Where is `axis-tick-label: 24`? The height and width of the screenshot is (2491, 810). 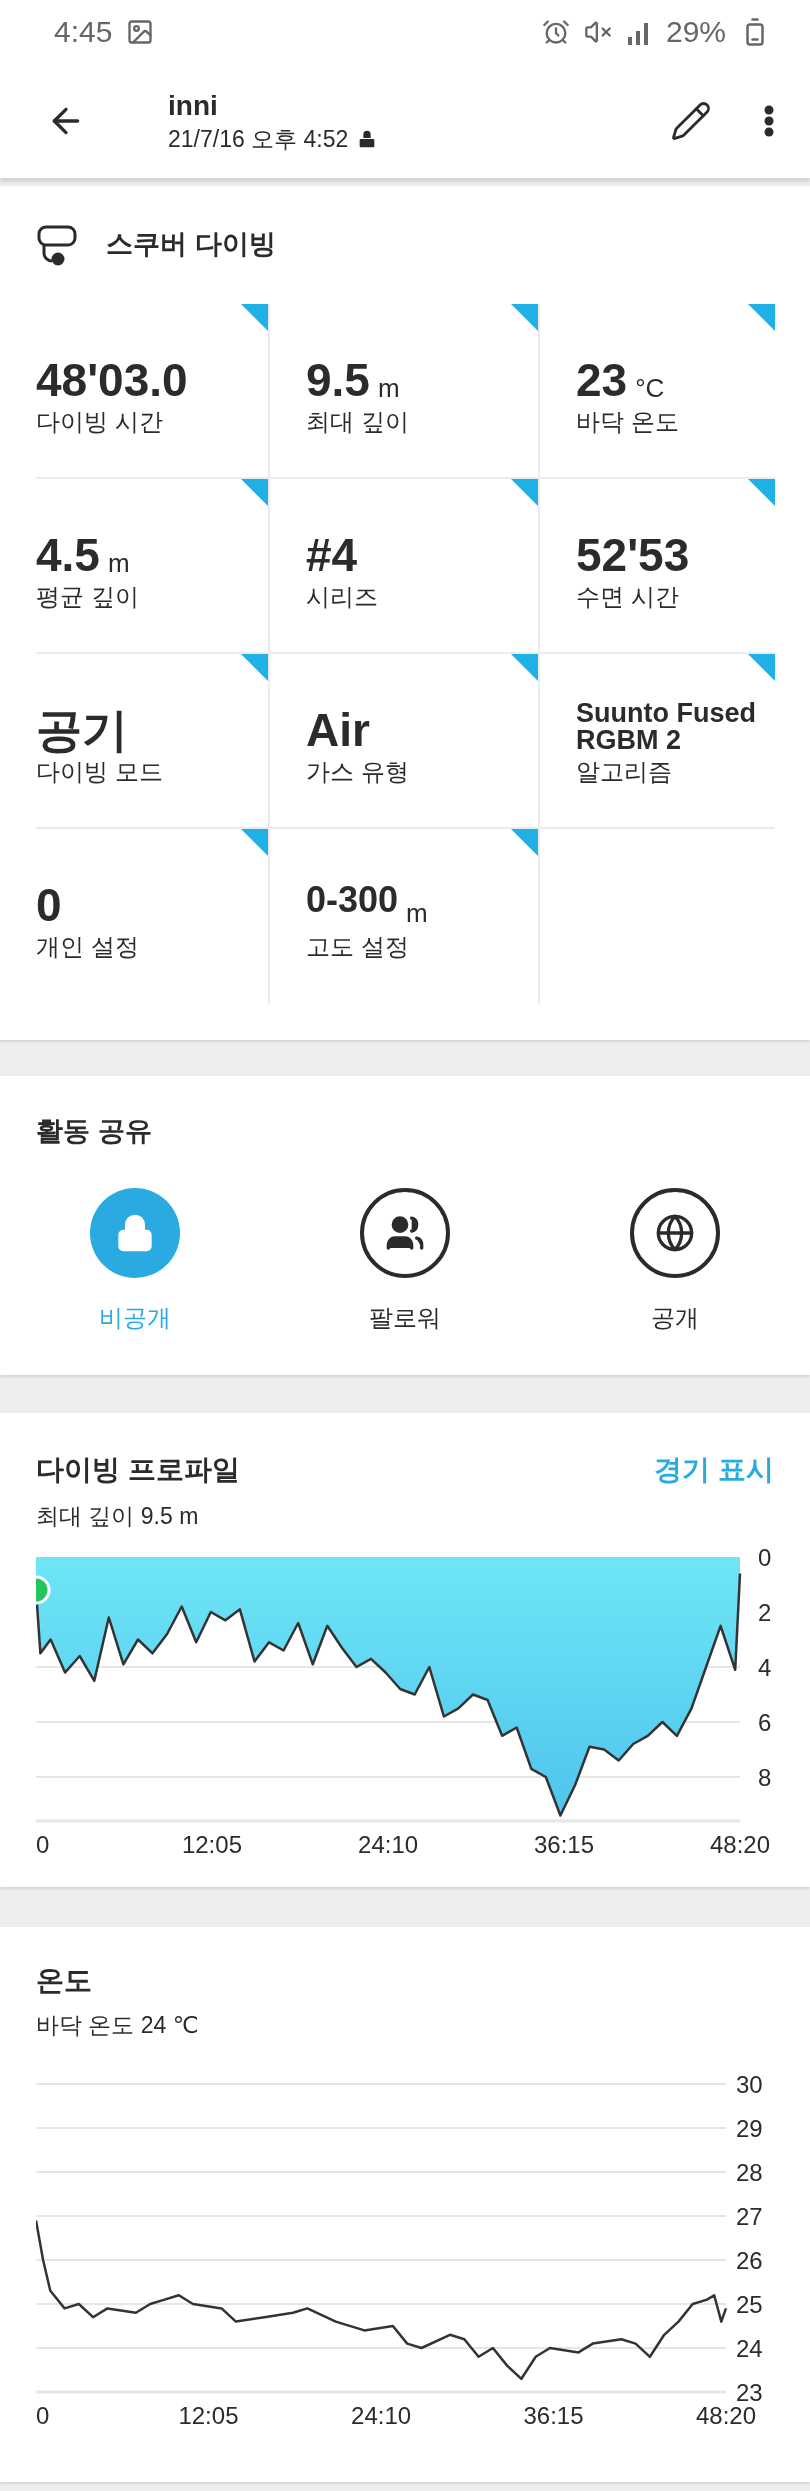 axis-tick-label: 24 is located at coordinates (749, 2349).